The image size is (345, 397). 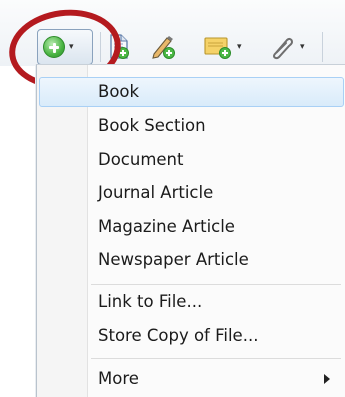 I want to click on menu-item-label: Book, so click(x=119, y=91).